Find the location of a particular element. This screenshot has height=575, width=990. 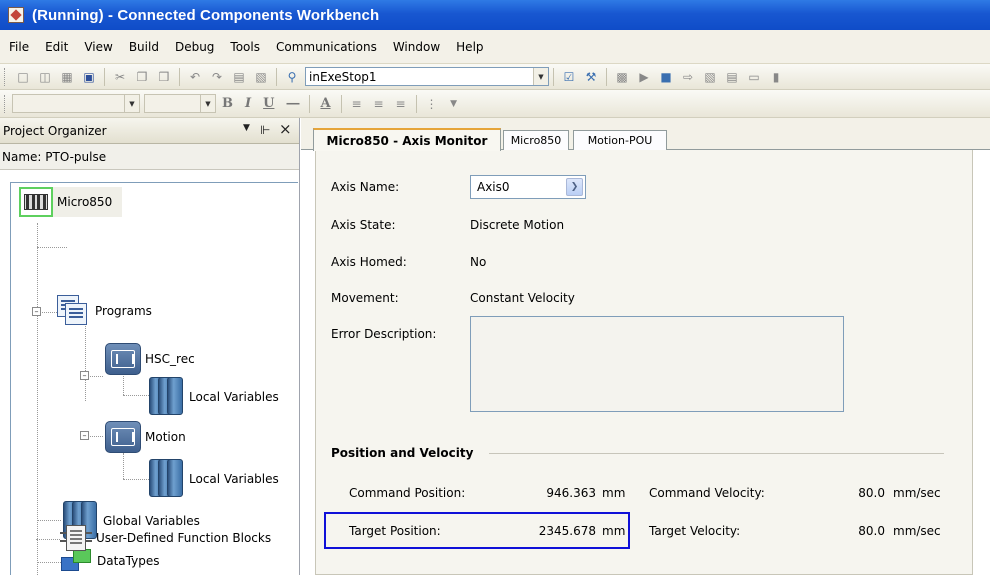

tree-node-controller: Micro850 is located at coordinates (71, 202).